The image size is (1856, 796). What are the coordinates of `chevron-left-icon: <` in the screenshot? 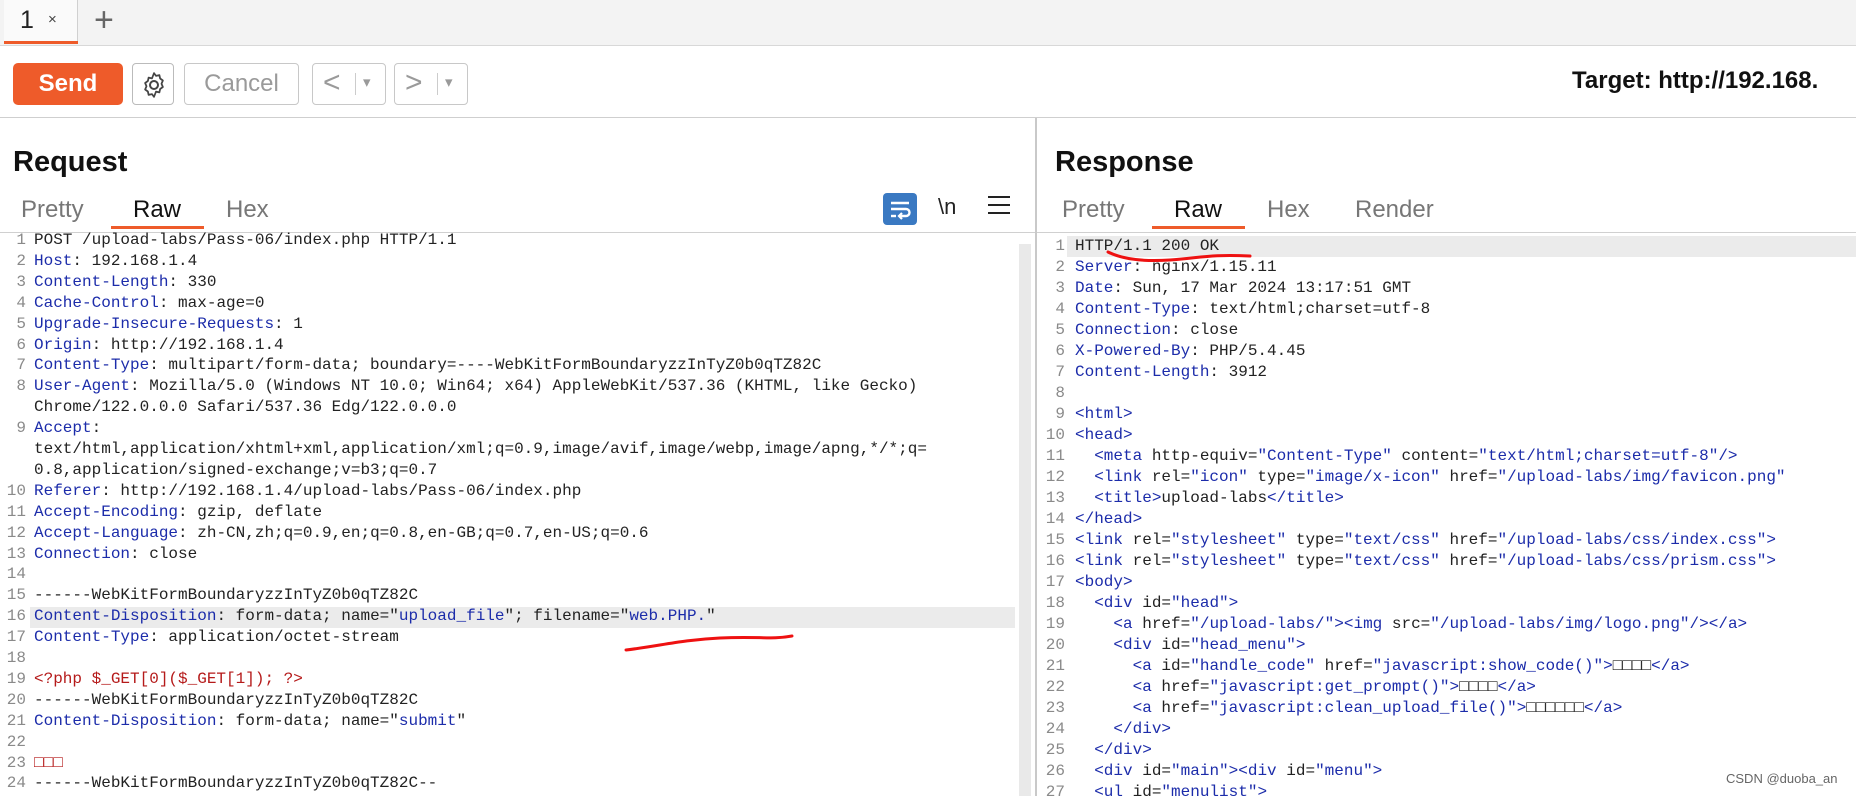 It's located at (332, 82).